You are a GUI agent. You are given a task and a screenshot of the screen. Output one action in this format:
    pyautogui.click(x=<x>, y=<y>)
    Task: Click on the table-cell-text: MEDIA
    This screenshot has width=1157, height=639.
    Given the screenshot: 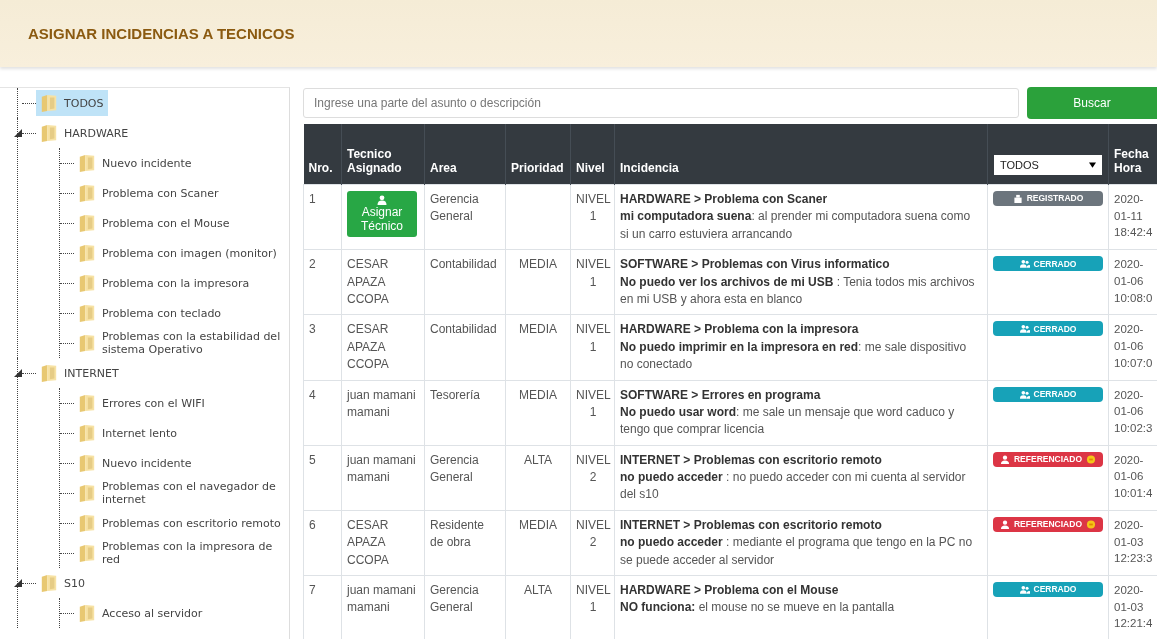 What is the action you would take?
    pyautogui.click(x=538, y=525)
    